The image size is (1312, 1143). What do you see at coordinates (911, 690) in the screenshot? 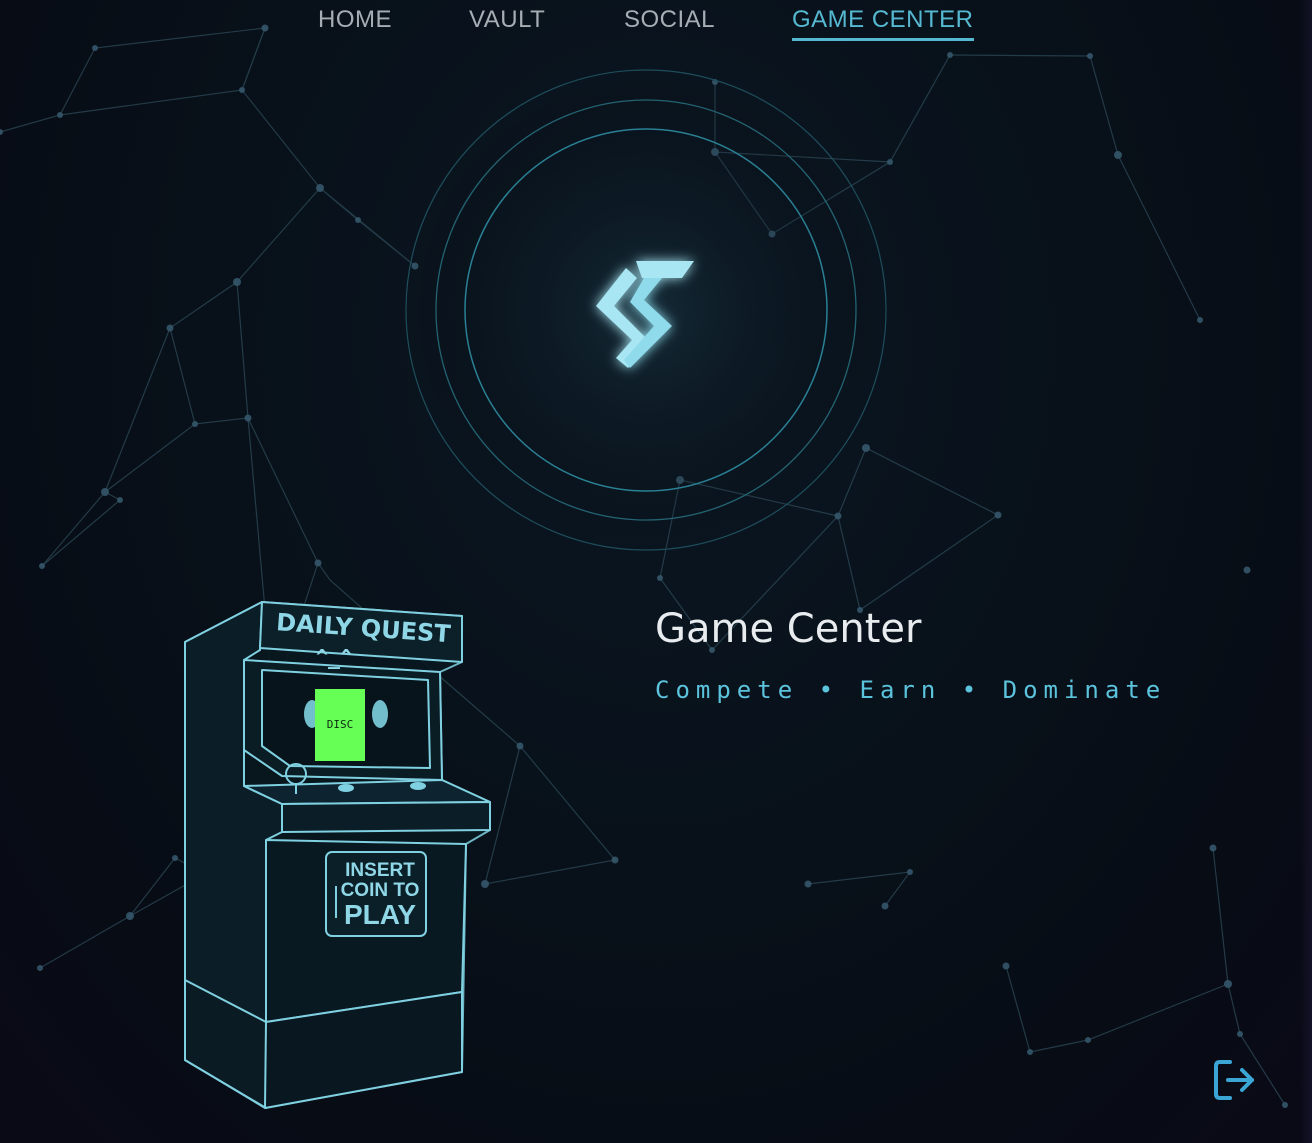
I see `page-tagline: Compete • Earn • Dominate` at bounding box center [911, 690].